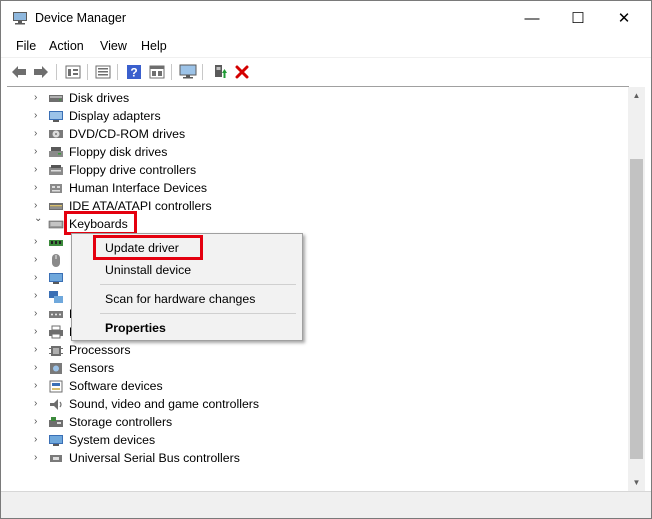 The height and width of the screenshot is (519, 652). Describe the element at coordinates (307, 98) in the screenshot. I see `tree-node: › Disk drives` at that location.